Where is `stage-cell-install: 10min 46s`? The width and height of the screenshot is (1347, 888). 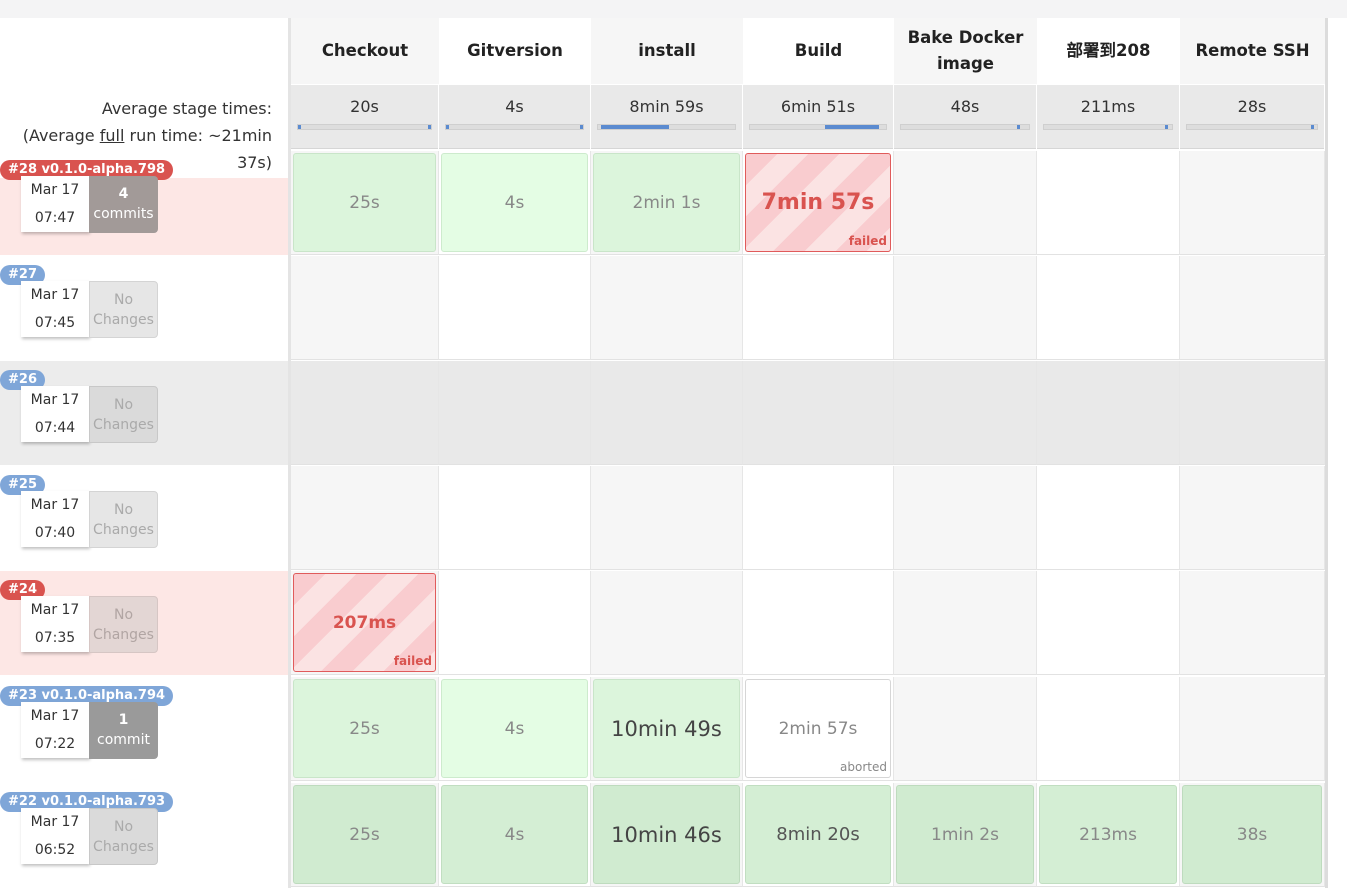
stage-cell-install: 10min 46s is located at coordinates (667, 835).